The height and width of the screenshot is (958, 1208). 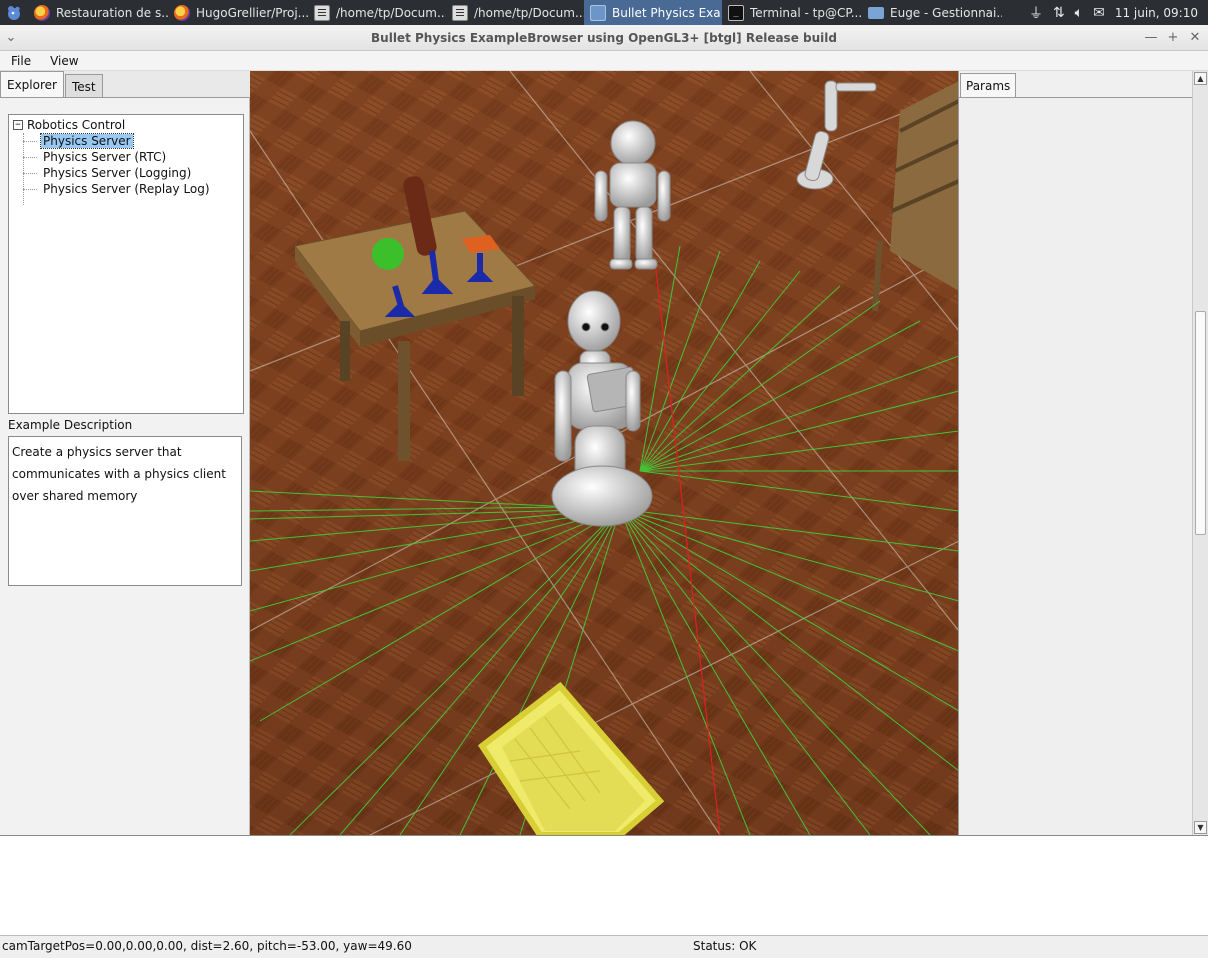 What do you see at coordinates (1079, 13) in the screenshot?
I see `volume-icon: 🔈︎` at bounding box center [1079, 13].